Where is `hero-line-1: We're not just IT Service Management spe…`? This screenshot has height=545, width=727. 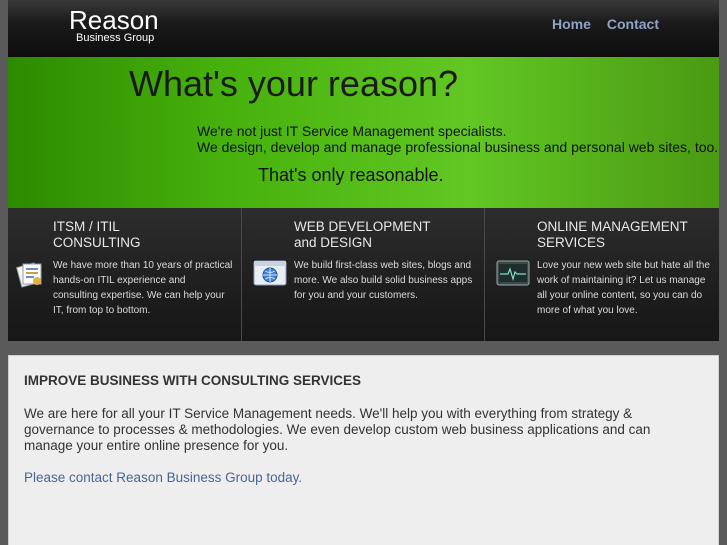
hero-line-1: We're not just IT Service Management spe… is located at coordinates (352, 131).